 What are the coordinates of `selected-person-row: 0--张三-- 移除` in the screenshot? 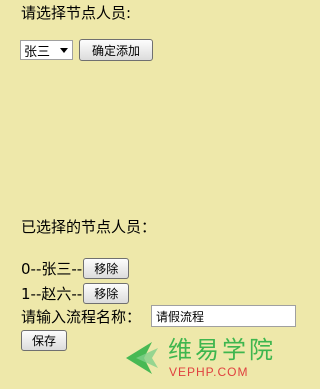 It's located at (75, 268).